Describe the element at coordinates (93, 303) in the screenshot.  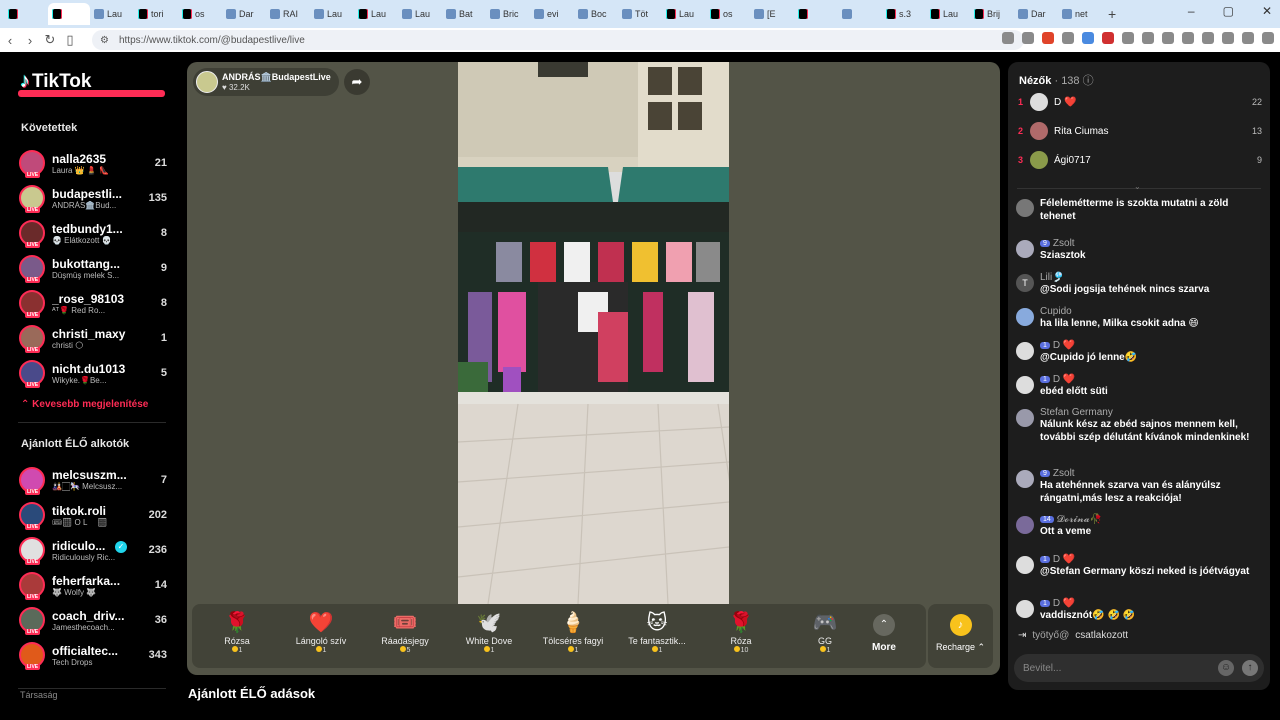
I see `live-account-item: LIVE _rose_98103 ᴬᵀ🌹 Red Ro... 8` at that location.